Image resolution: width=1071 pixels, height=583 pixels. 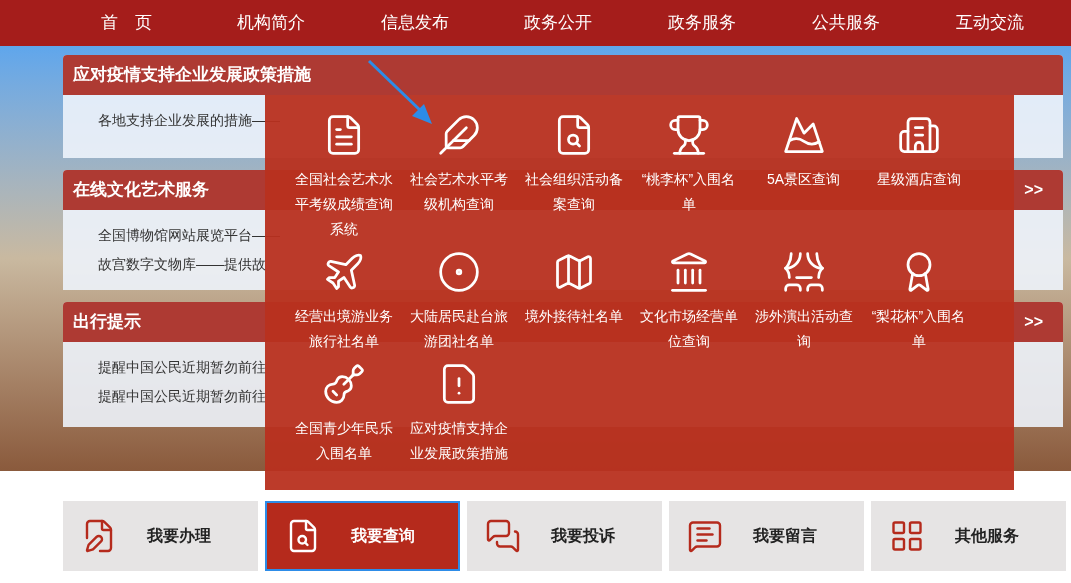 I want to click on menu-item-label: “桃李杯”入围名单, so click(x=688, y=192).